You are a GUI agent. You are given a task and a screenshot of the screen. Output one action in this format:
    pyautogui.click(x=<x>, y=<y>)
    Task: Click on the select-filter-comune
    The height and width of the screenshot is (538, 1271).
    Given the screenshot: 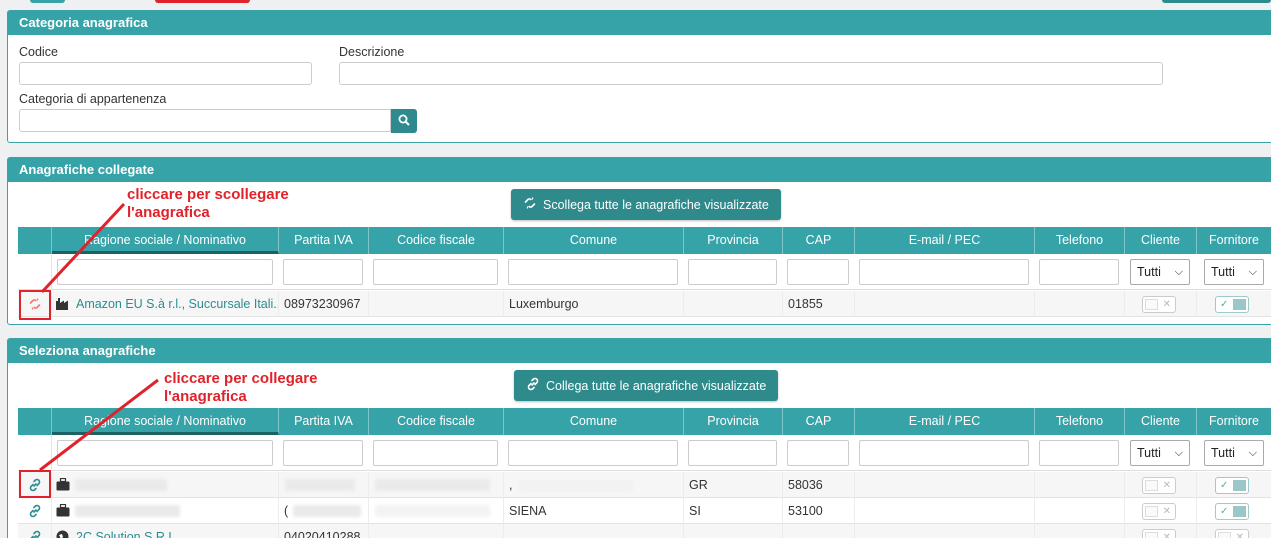 What is the action you would take?
    pyautogui.click(x=593, y=453)
    